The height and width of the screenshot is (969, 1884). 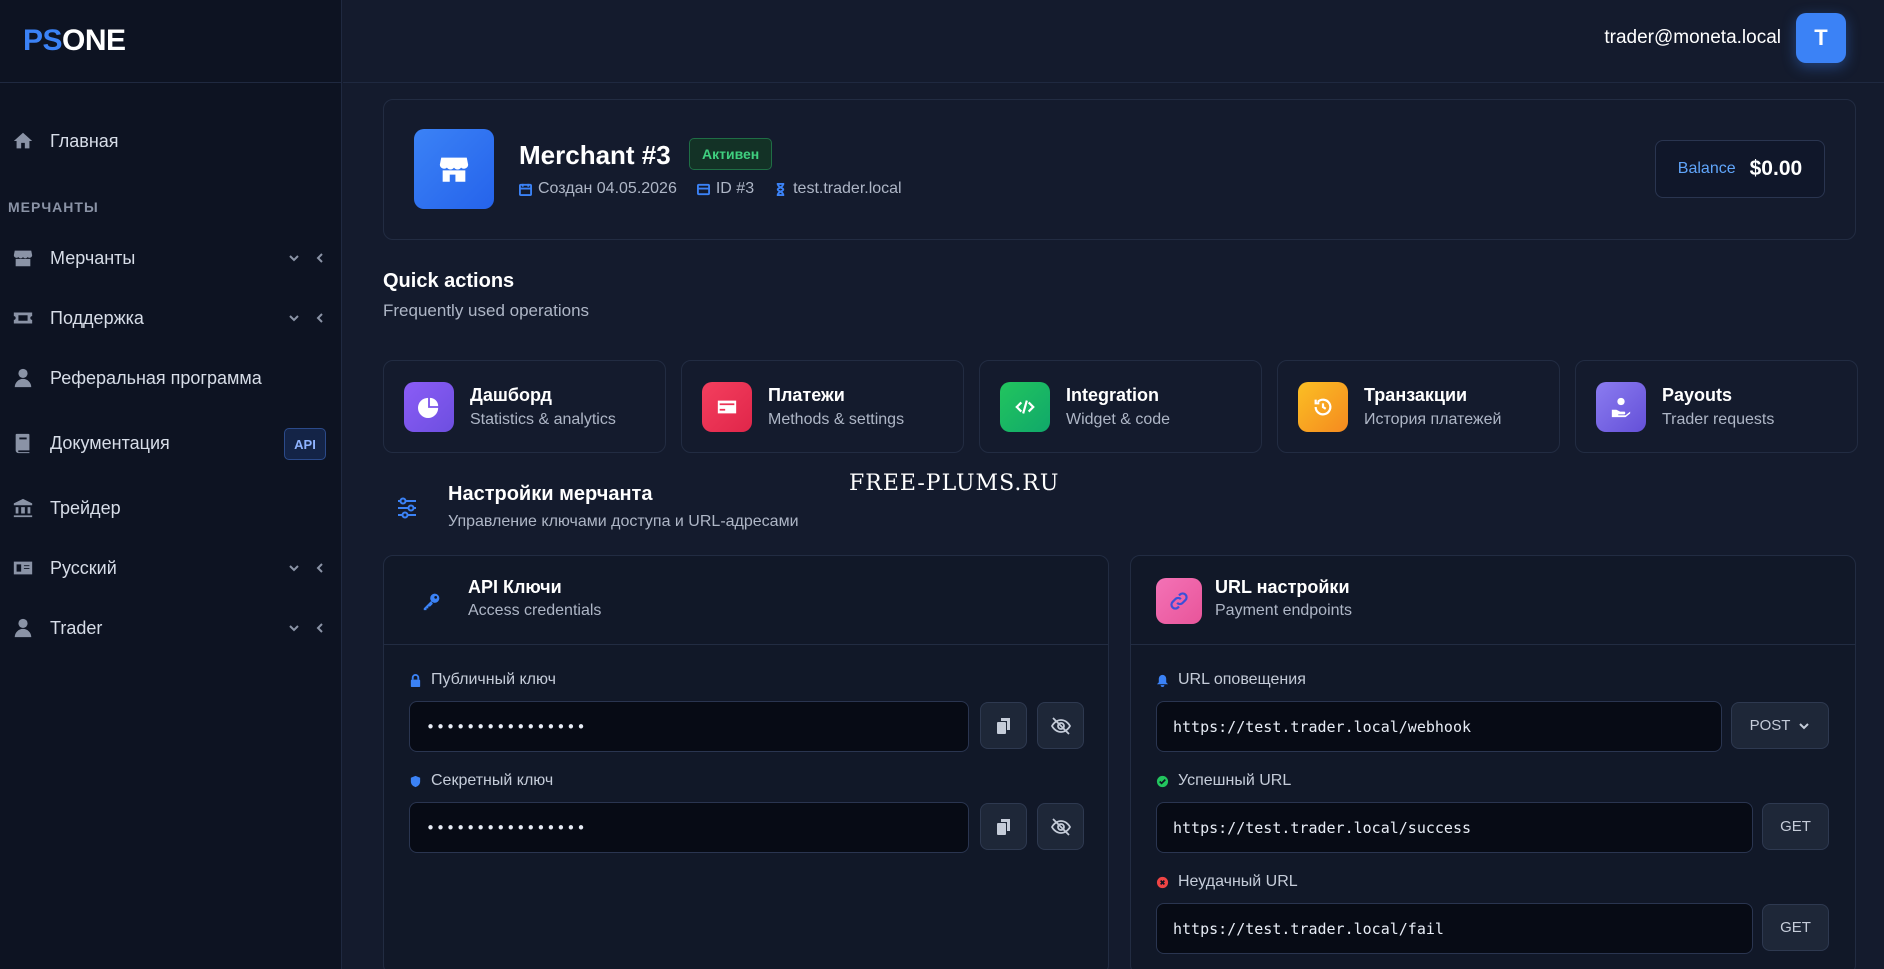 I want to click on hand-coin-icon, so click(x=1621, y=407).